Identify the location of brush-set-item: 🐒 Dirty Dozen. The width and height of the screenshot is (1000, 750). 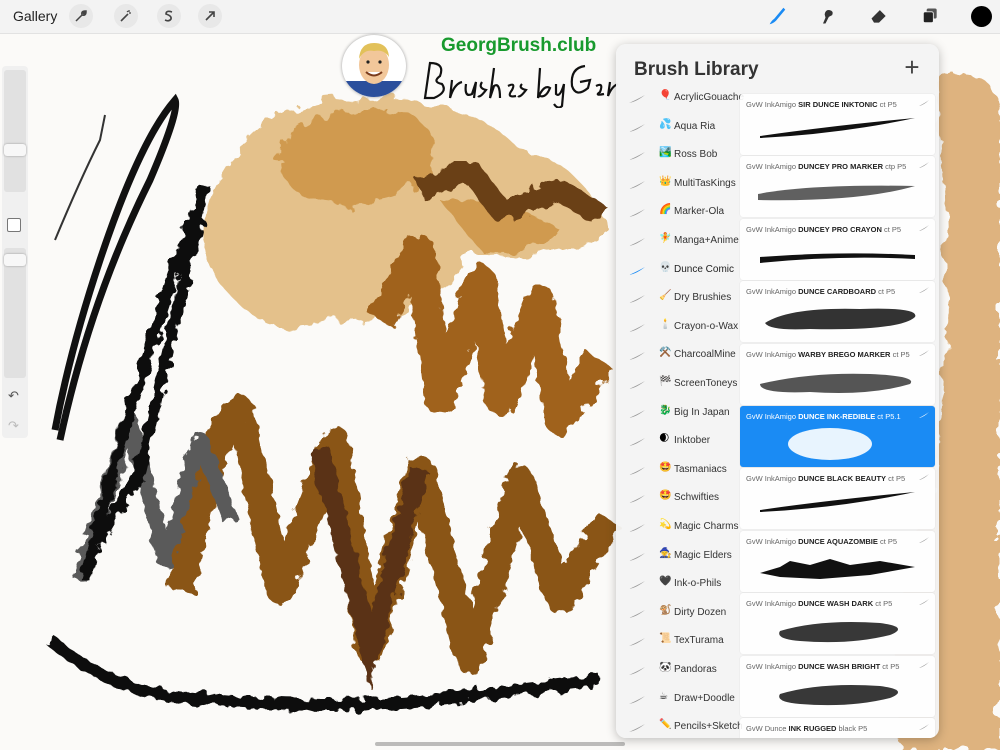
(678, 615).